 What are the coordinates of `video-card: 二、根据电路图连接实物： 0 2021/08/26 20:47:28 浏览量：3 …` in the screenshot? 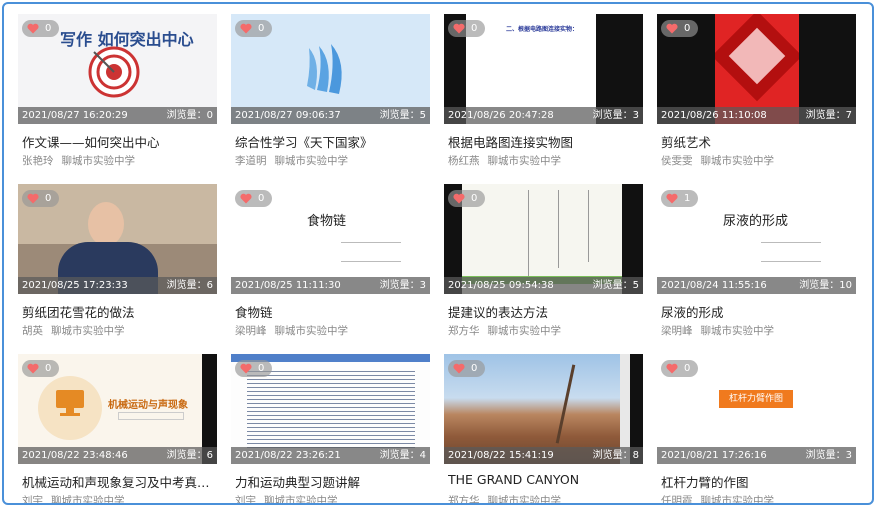 It's located at (543, 94).